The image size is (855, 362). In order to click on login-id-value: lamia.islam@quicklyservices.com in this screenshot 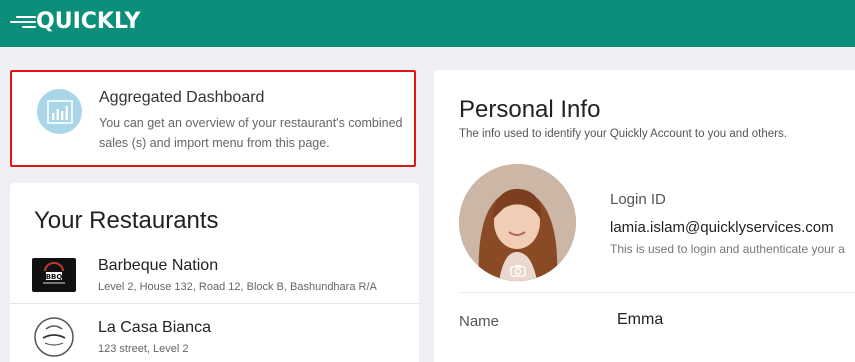, I will do `click(722, 227)`.